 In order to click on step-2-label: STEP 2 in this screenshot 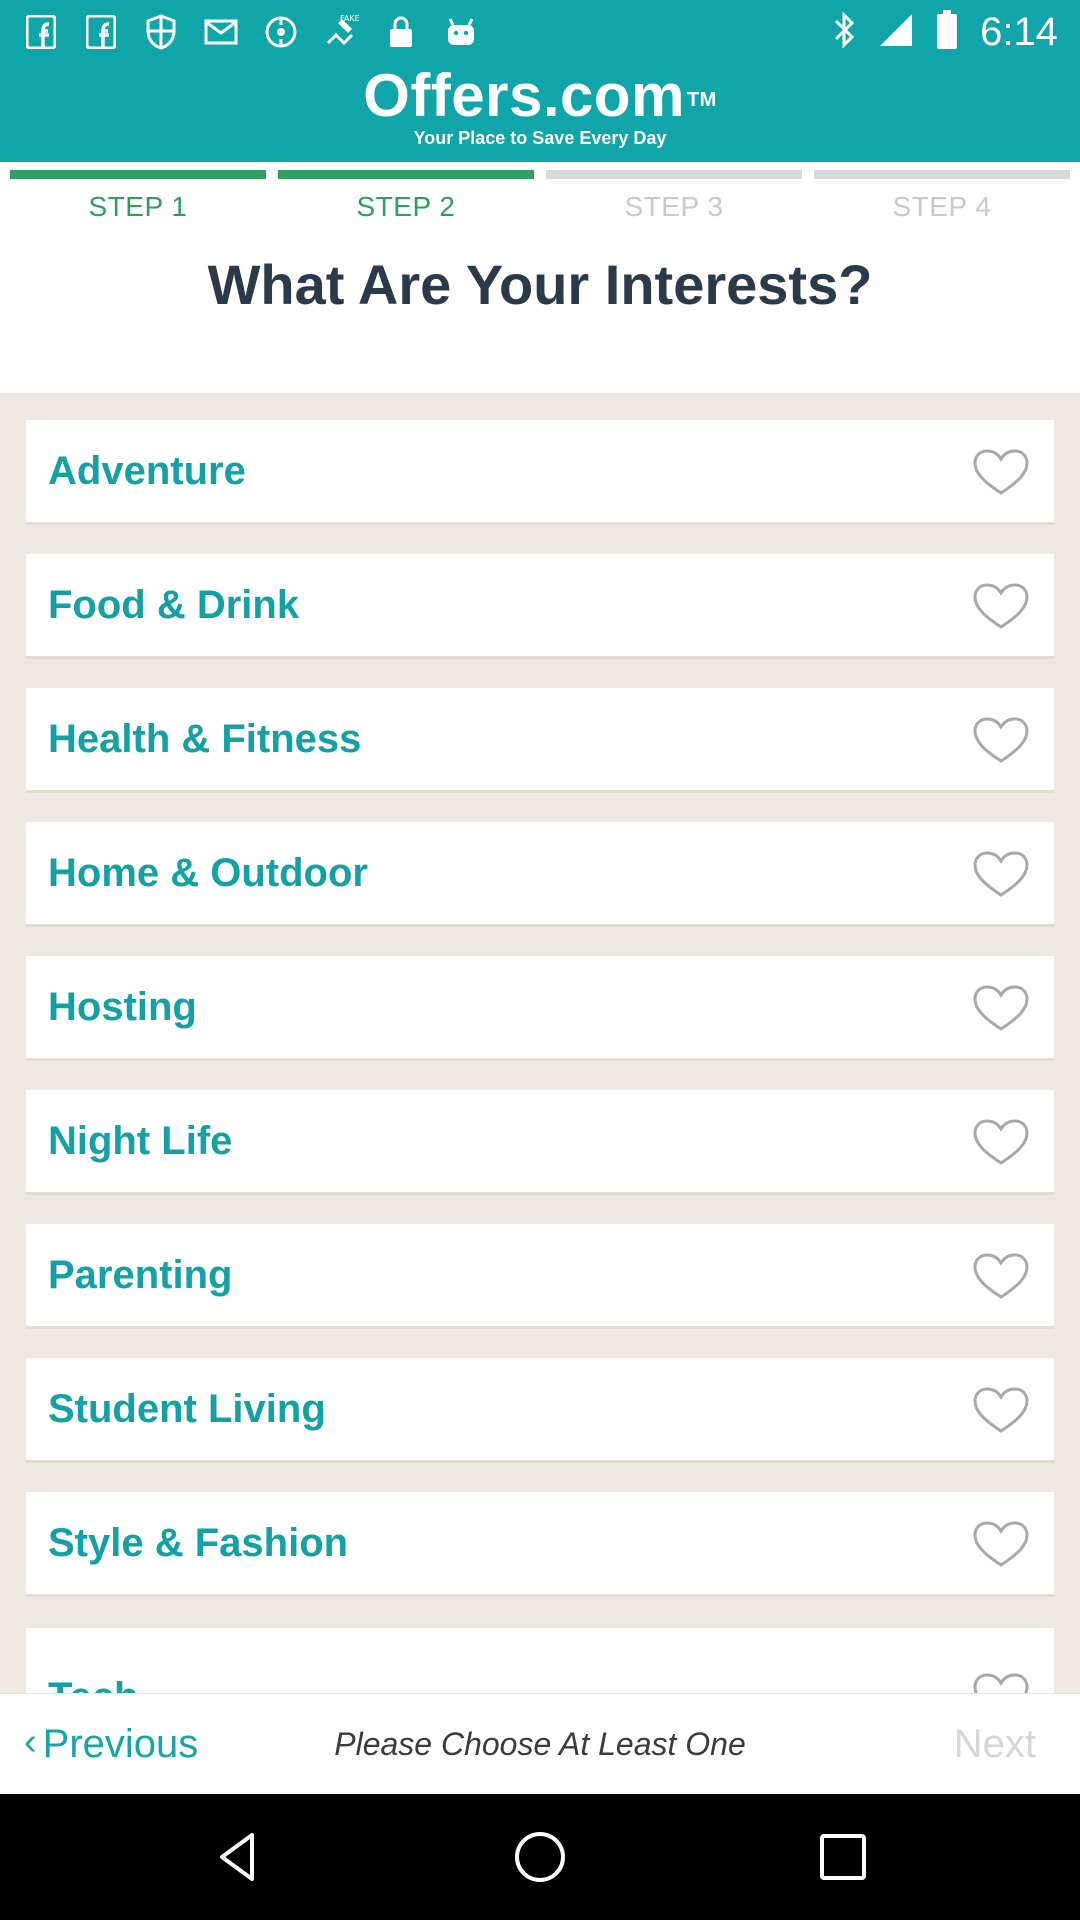, I will do `click(406, 206)`.